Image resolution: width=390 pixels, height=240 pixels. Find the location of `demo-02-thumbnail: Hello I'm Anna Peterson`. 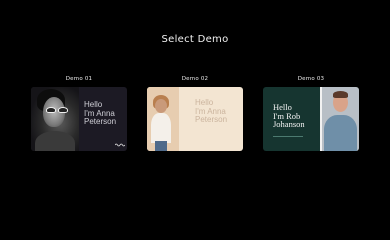

demo-02-thumbnail: Hello I'm Anna Peterson is located at coordinates (195, 119).